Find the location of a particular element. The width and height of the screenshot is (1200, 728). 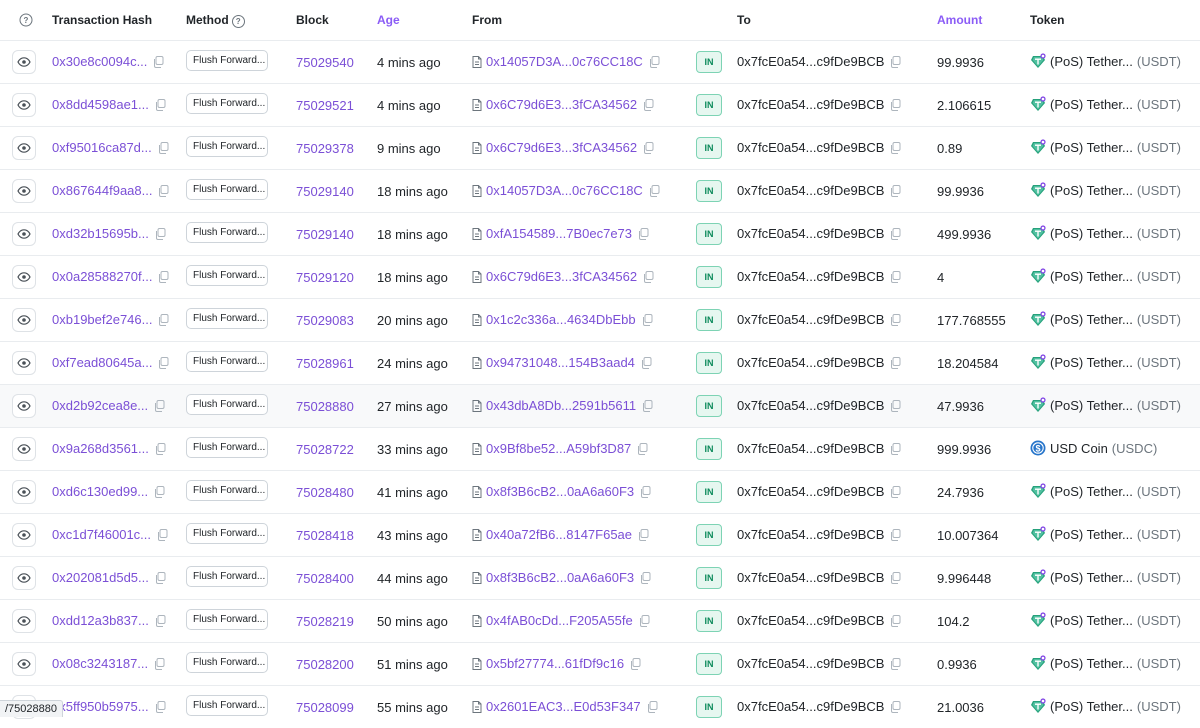

block-link: 75029140 is located at coordinates (325, 234).